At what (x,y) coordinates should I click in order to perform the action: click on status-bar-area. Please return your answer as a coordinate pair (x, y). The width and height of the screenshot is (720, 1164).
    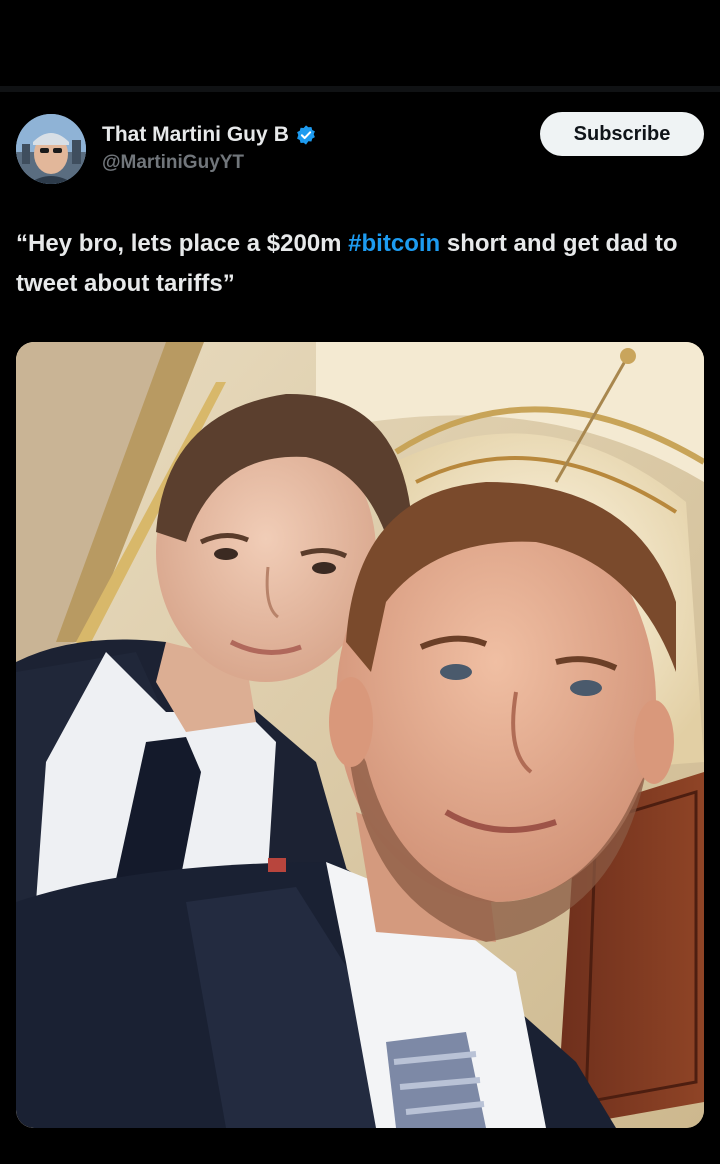
    Looking at the image, I should click on (360, 43).